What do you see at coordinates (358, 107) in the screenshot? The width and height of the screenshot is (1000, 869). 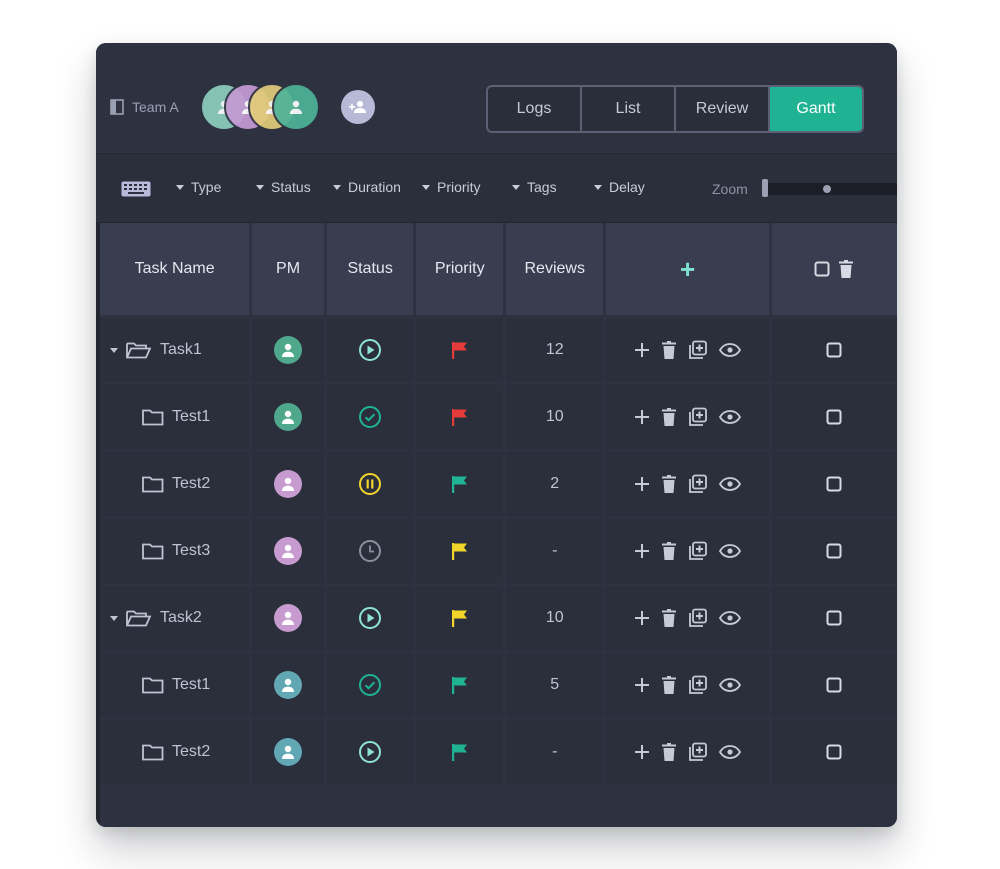 I see `add-member-button` at bounding box center [358, 107].